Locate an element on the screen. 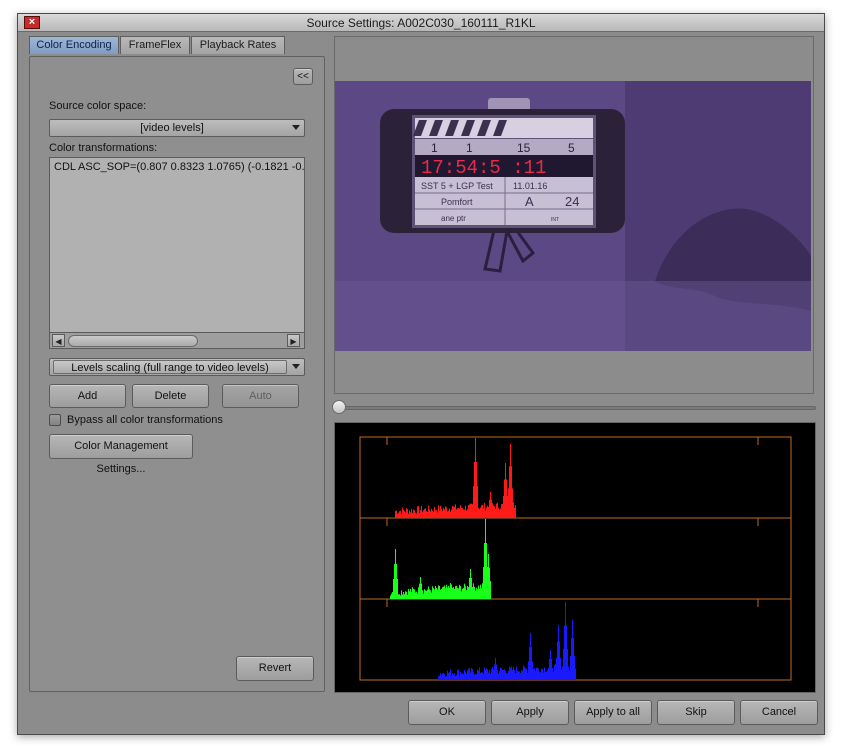 Image resolution: width=842 pixels, height=755 pixels. revert-button: Revert is located at coordinates (275, 668).